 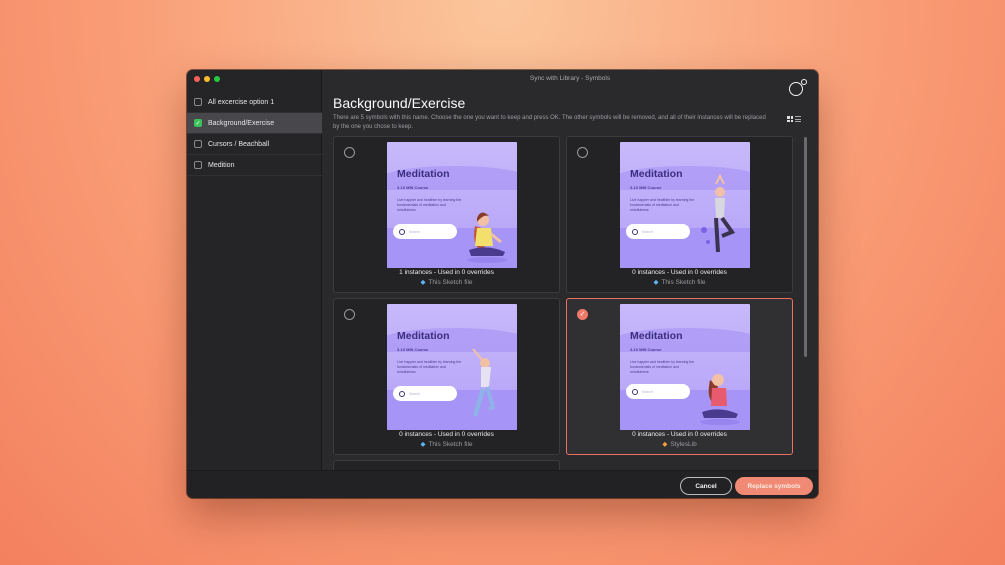 I want to click on sidebar-item-label: All excercise option 1, so click(x=241, y=102).